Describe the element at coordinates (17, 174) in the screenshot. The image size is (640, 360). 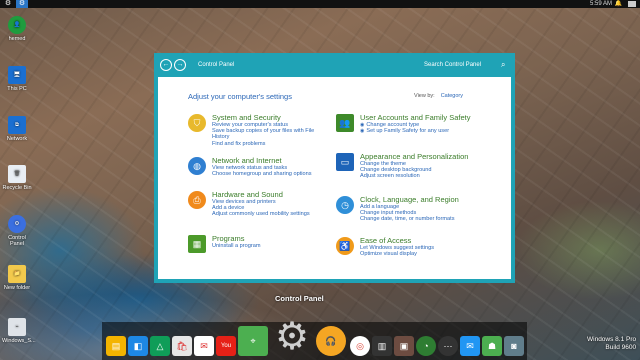
I see `recycle-bin-icon: 🗑` at that location.